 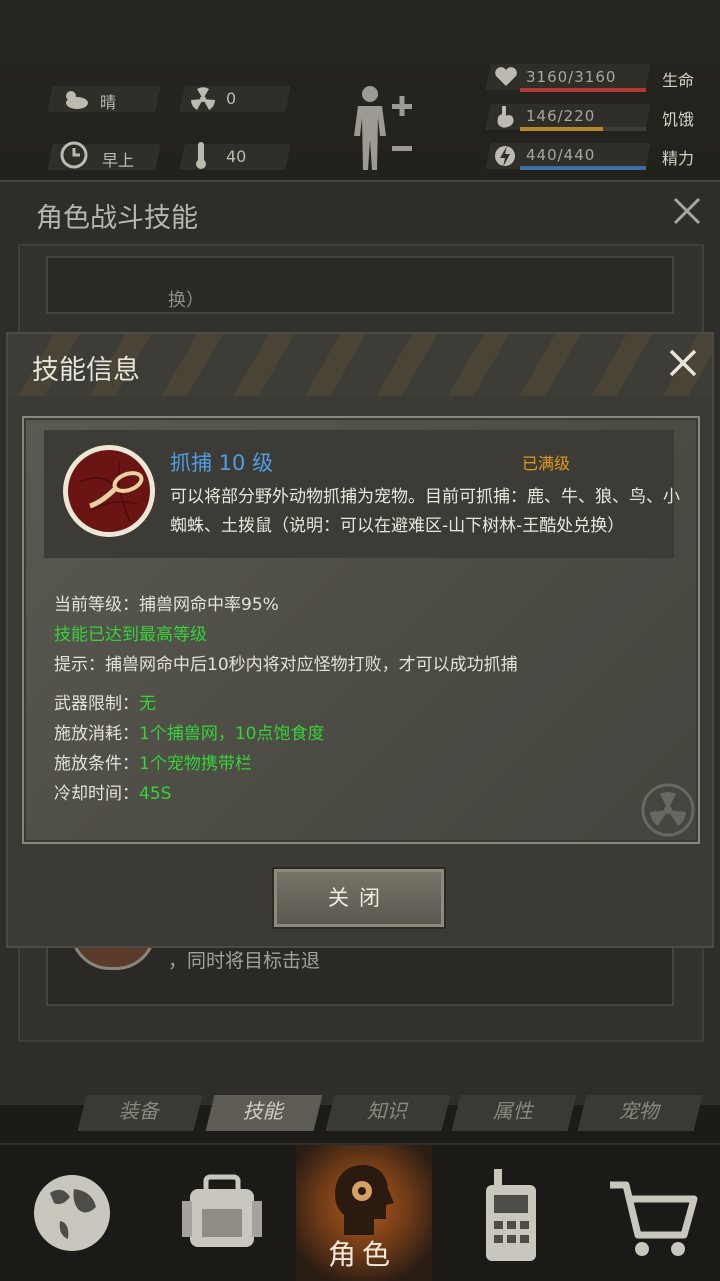 I want to click on condition-row: 施放条件：1个宠物携带栏, so click(x=153, y=761).